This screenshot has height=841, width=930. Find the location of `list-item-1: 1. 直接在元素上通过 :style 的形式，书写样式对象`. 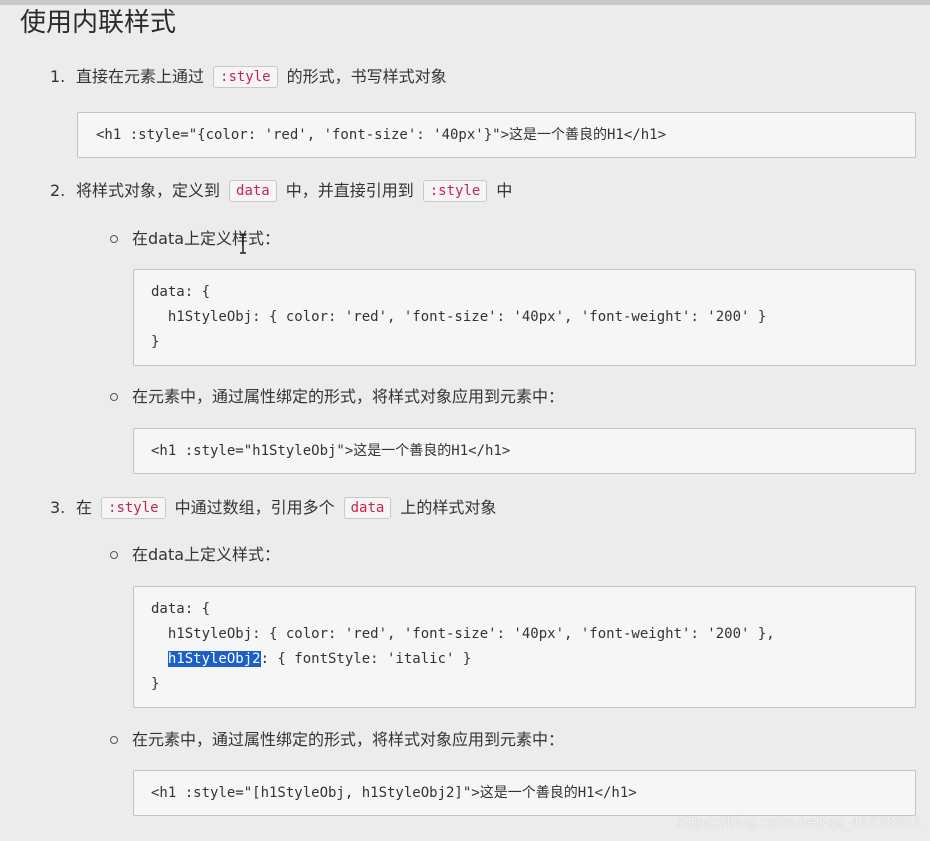

list-item-1: 1. 直接在元素上通过 :style 的形式，书写样式对象 is located at coordinates (248, 77).